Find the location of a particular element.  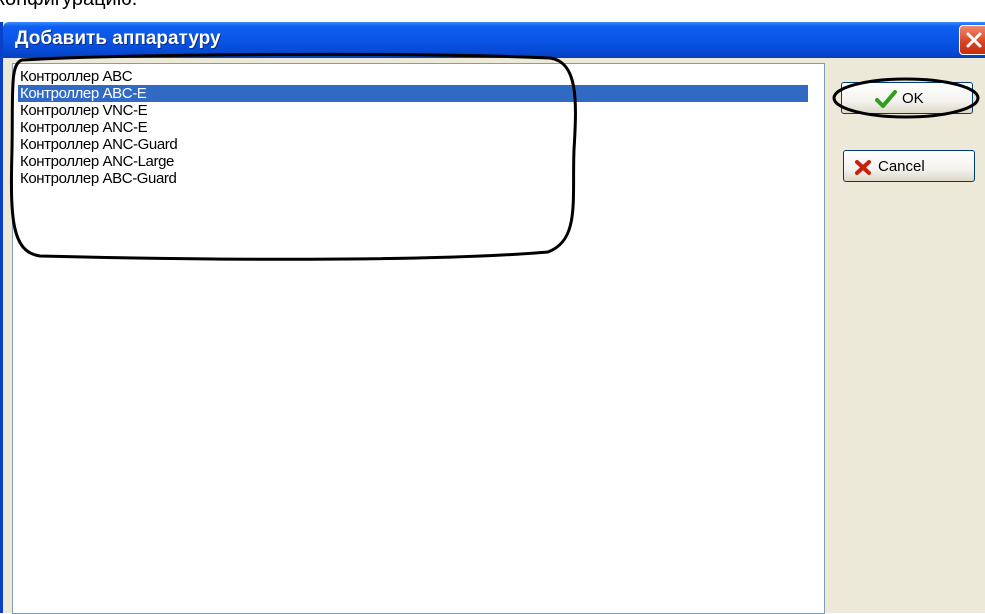

close-icon is located at coordinates (974, 40).